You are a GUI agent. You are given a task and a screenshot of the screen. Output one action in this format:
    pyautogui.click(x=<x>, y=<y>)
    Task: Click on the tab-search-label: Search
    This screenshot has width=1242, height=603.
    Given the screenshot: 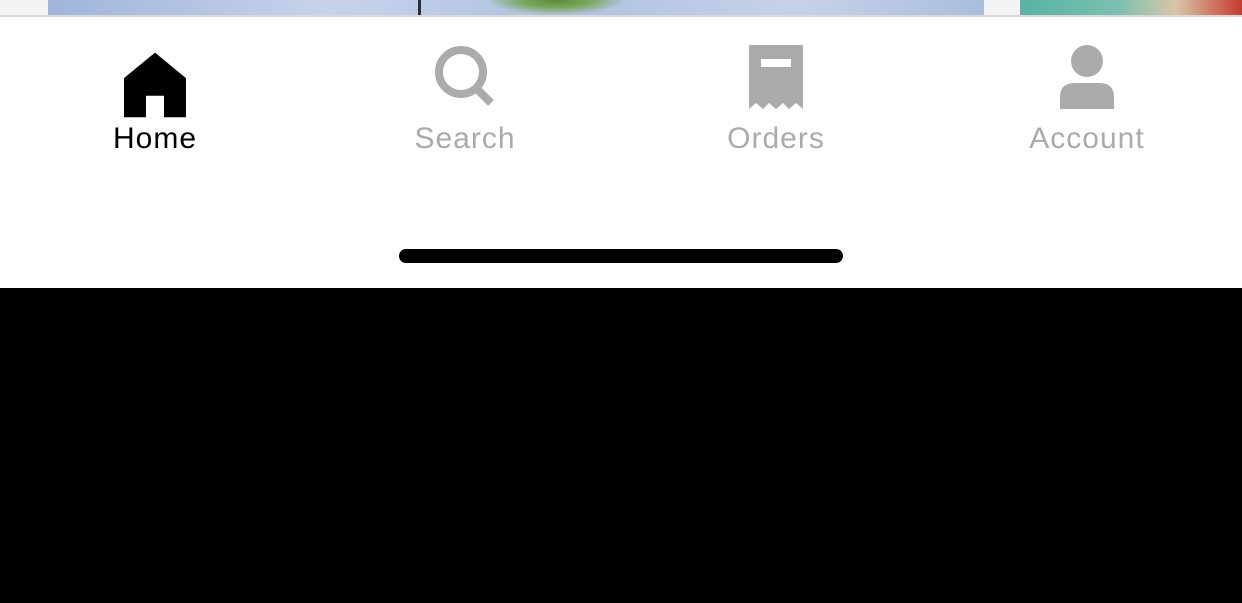 What is the action you would take?
    pyautogui.click(x=465, y=138)
    